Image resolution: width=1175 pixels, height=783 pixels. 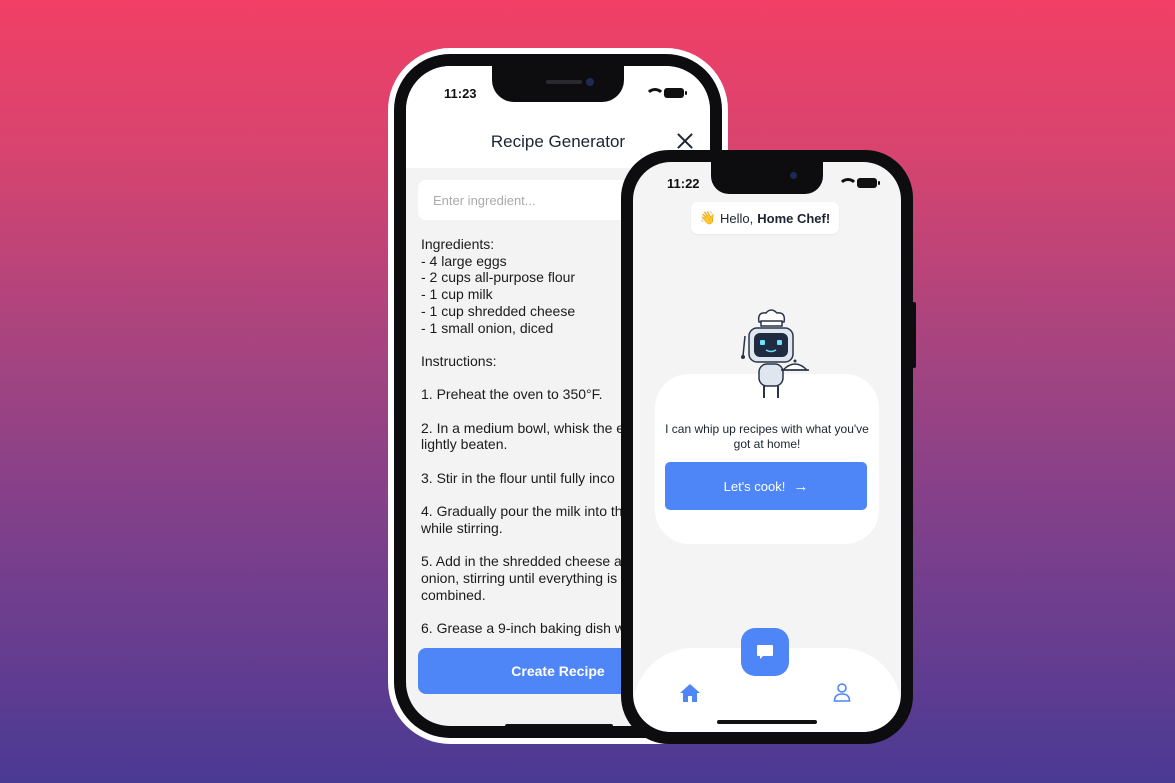 What do you see at coordinates (685, 141) in the screenshot?
I see `close-icon` at bounding box center [685, 141].